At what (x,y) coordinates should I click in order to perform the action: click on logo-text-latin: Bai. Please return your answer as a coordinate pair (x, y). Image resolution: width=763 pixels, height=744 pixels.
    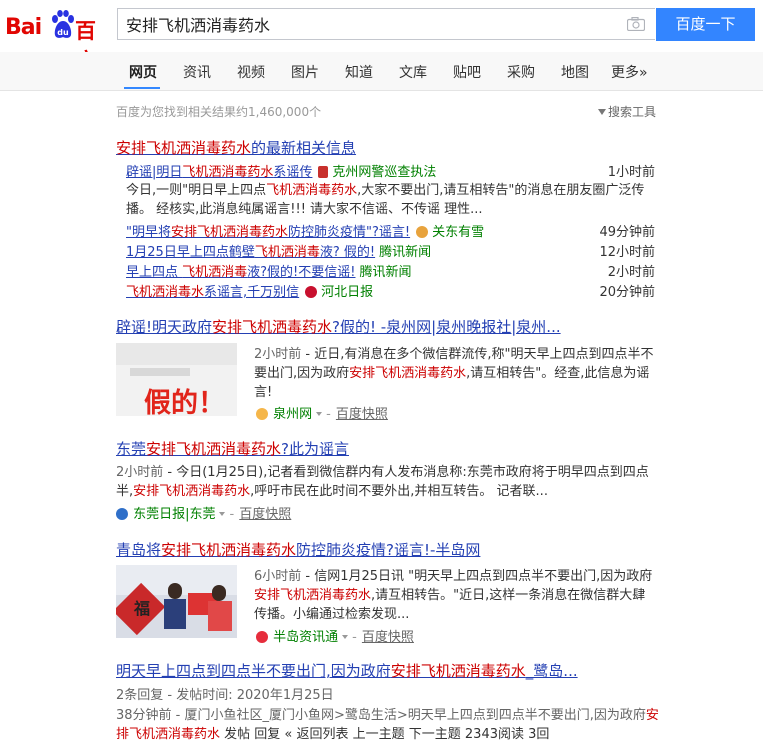
    Looking at the image, I should click on (23, 27).